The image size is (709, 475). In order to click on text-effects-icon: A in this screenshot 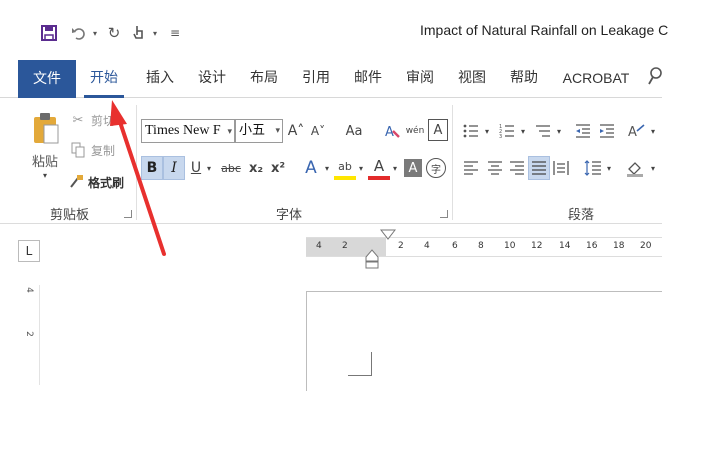, I will do `click(311, 168)`.